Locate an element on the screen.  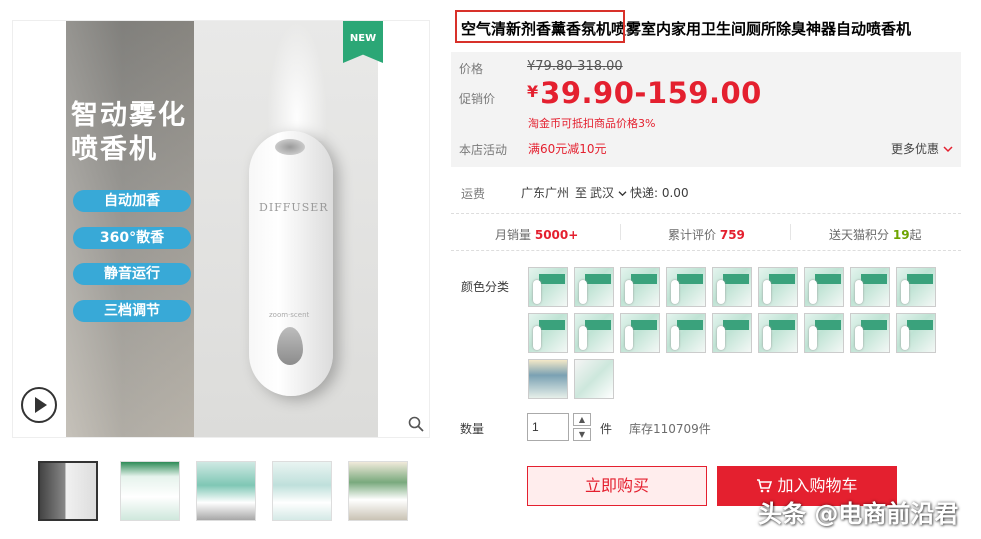
shipping-express: 快递: 0.00 is located at coordinates (659, 193).